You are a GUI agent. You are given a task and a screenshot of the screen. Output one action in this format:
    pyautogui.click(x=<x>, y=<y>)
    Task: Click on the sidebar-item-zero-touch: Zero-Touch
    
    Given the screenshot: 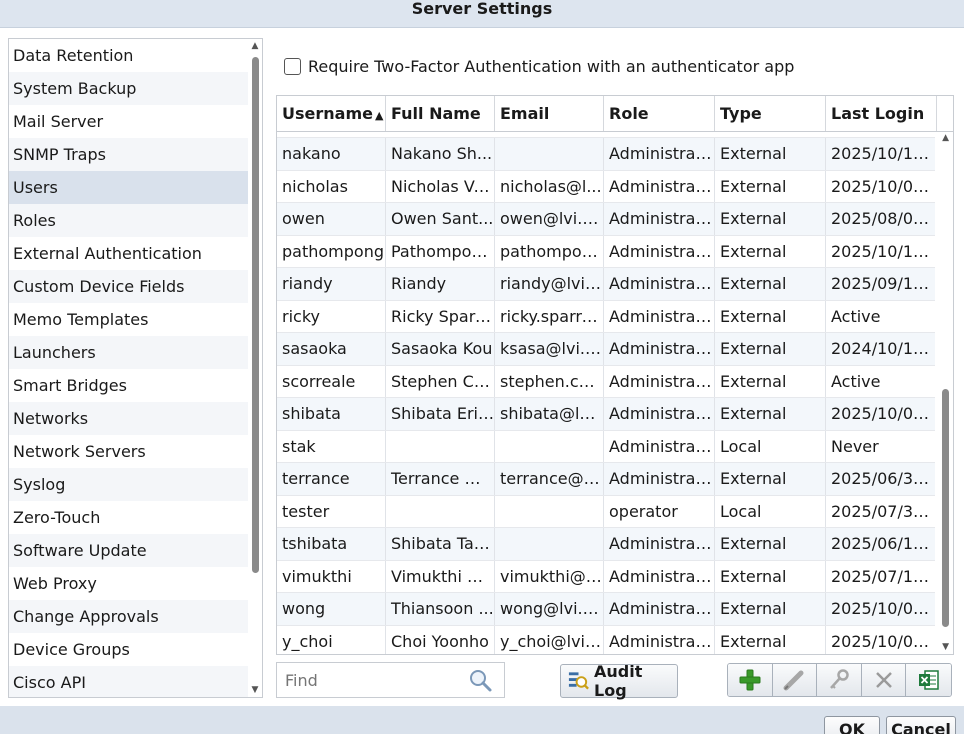 What is the action you would take?
    pyautogui.click(x=135, y=517)
    